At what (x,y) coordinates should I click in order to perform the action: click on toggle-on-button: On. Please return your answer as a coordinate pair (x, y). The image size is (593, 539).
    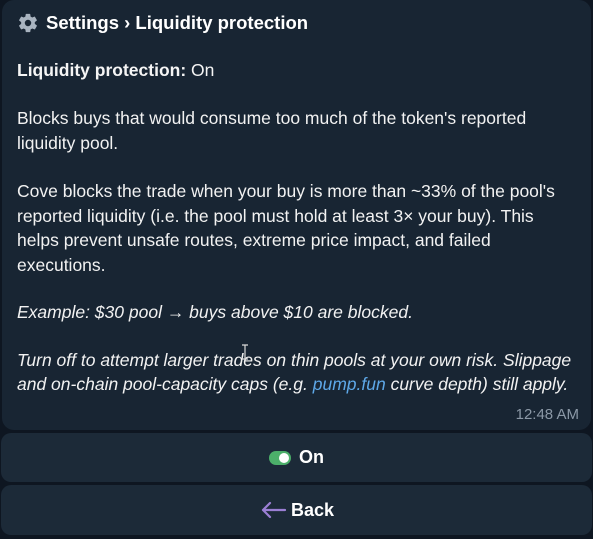
    Looking at the image, I should click on (296, 457).